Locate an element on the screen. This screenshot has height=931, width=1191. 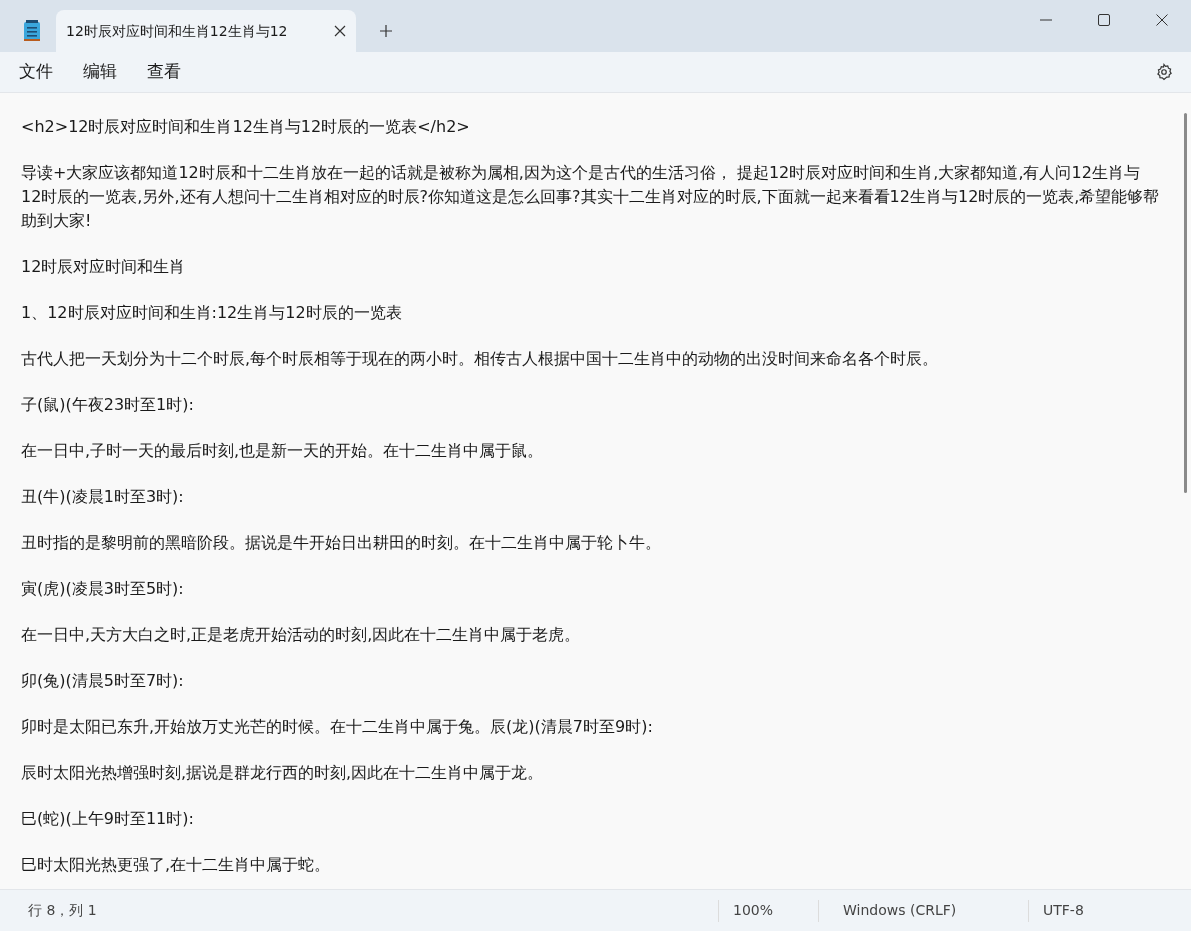
maximize-icon is located at coordinates (1104, 20).